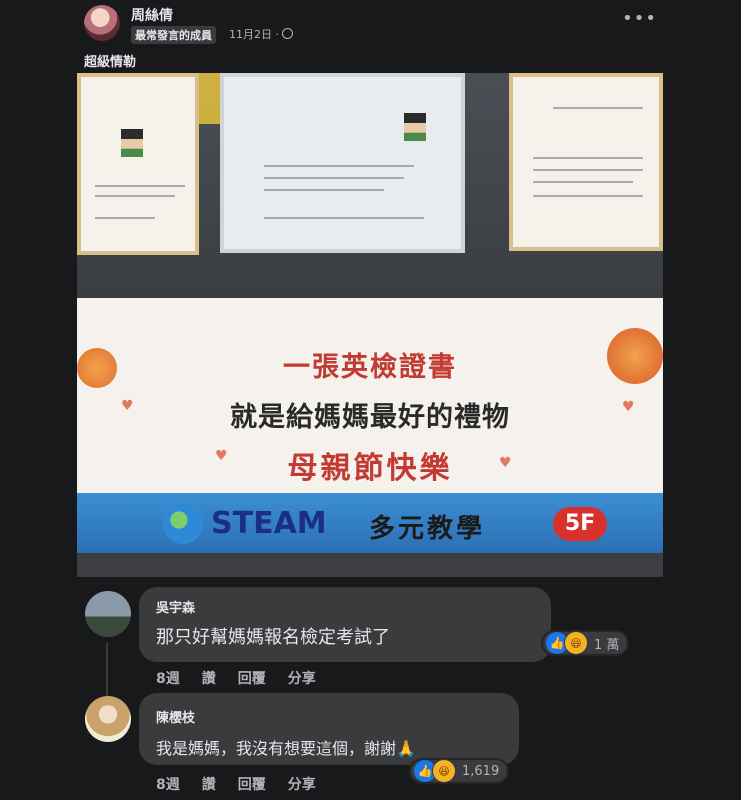 The height and width of the screenshot is (800, 741). What do you see at coordinates (152, 15) in the screenshot?
I see `post-author-name: 周絲倩` at bounding box center [152, 15].